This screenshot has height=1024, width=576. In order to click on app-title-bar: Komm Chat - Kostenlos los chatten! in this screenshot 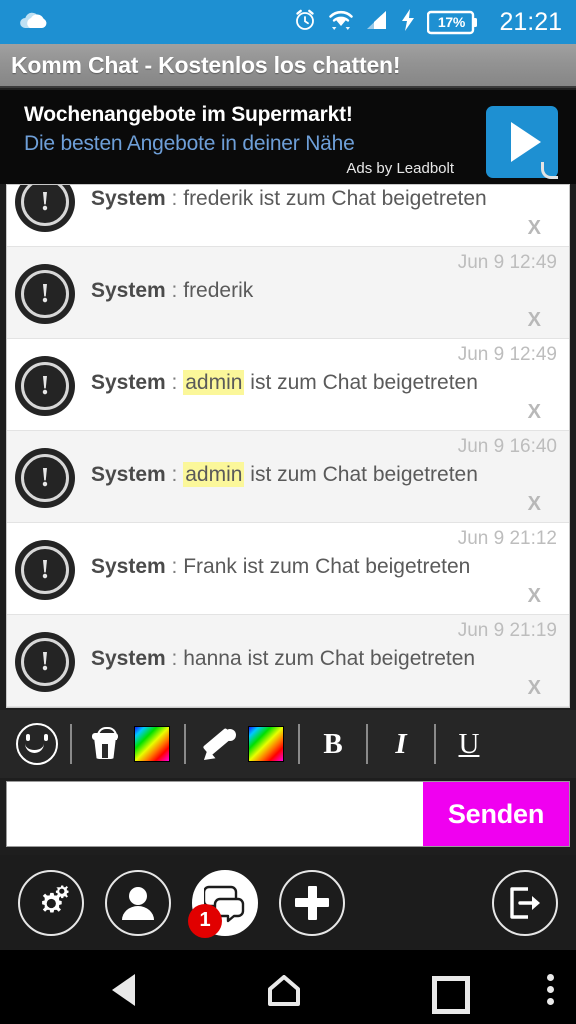, I will do `click(288, 66)`.